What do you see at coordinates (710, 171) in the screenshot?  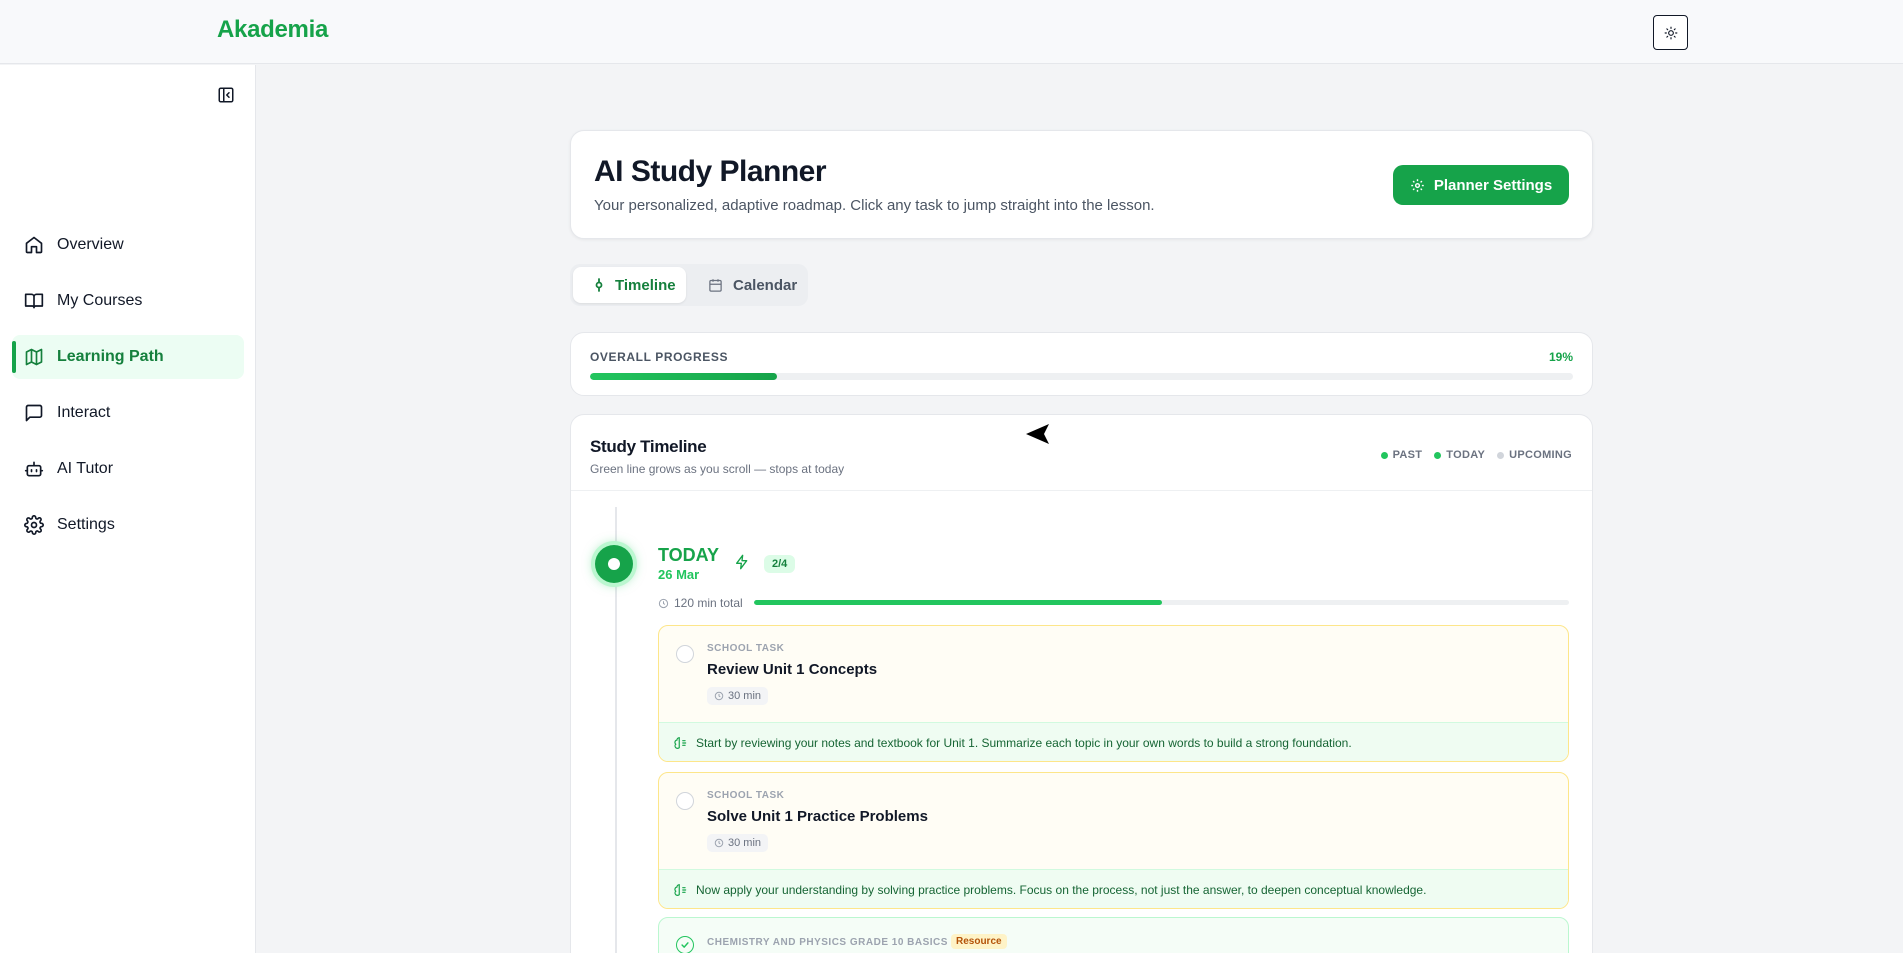 I see `page-title: AI Study Planner` at bounding box center [710, 171].